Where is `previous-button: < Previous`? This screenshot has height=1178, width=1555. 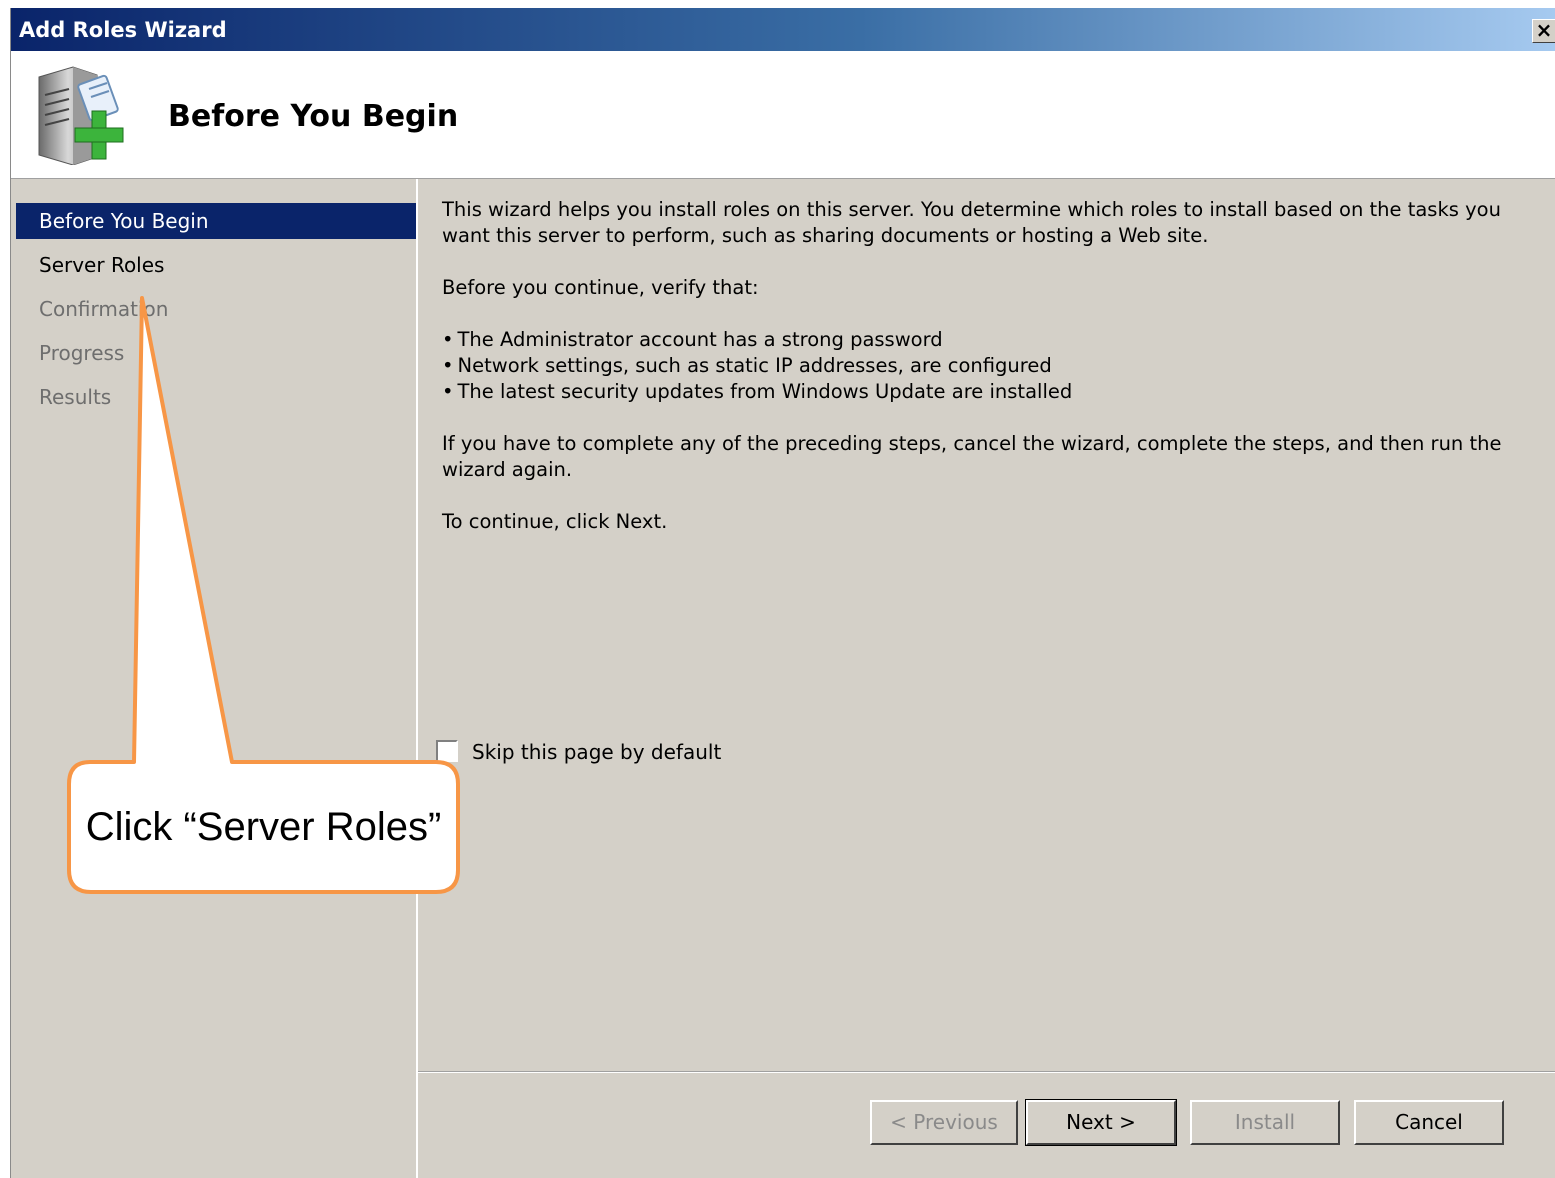
previous-button: < Previous is located at coordinates (944, 1122).